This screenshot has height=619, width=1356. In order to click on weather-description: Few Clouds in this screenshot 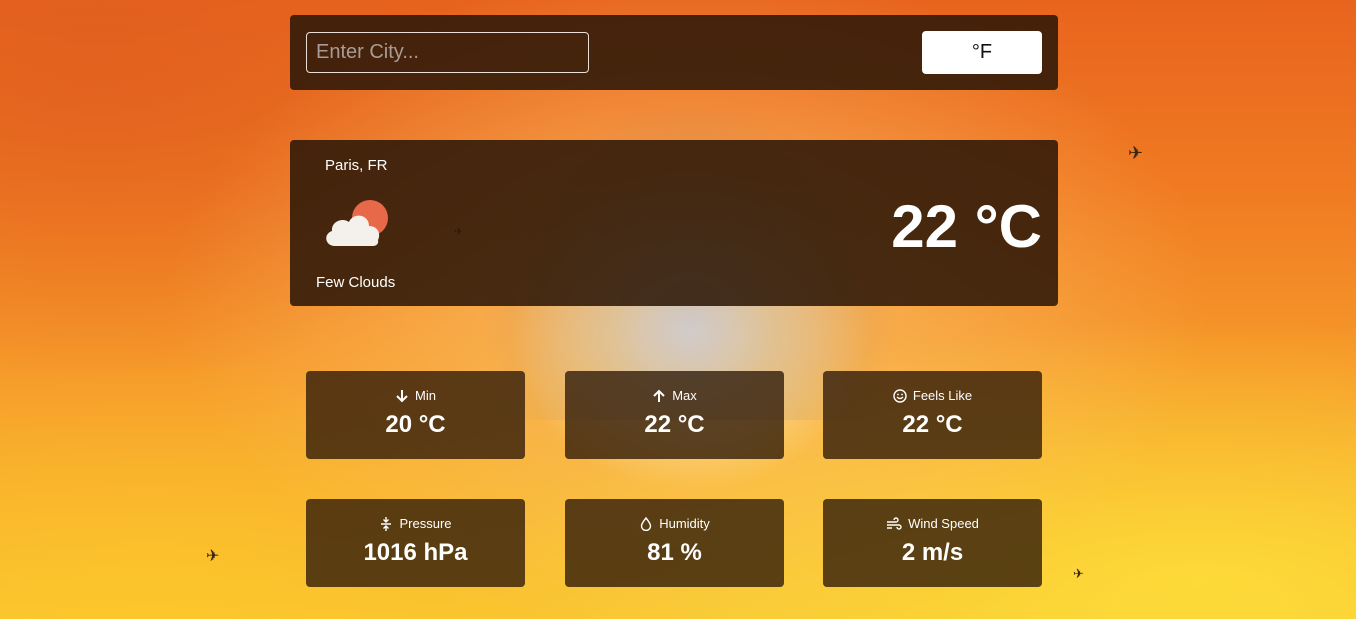, I will do `click(356, 282)`.